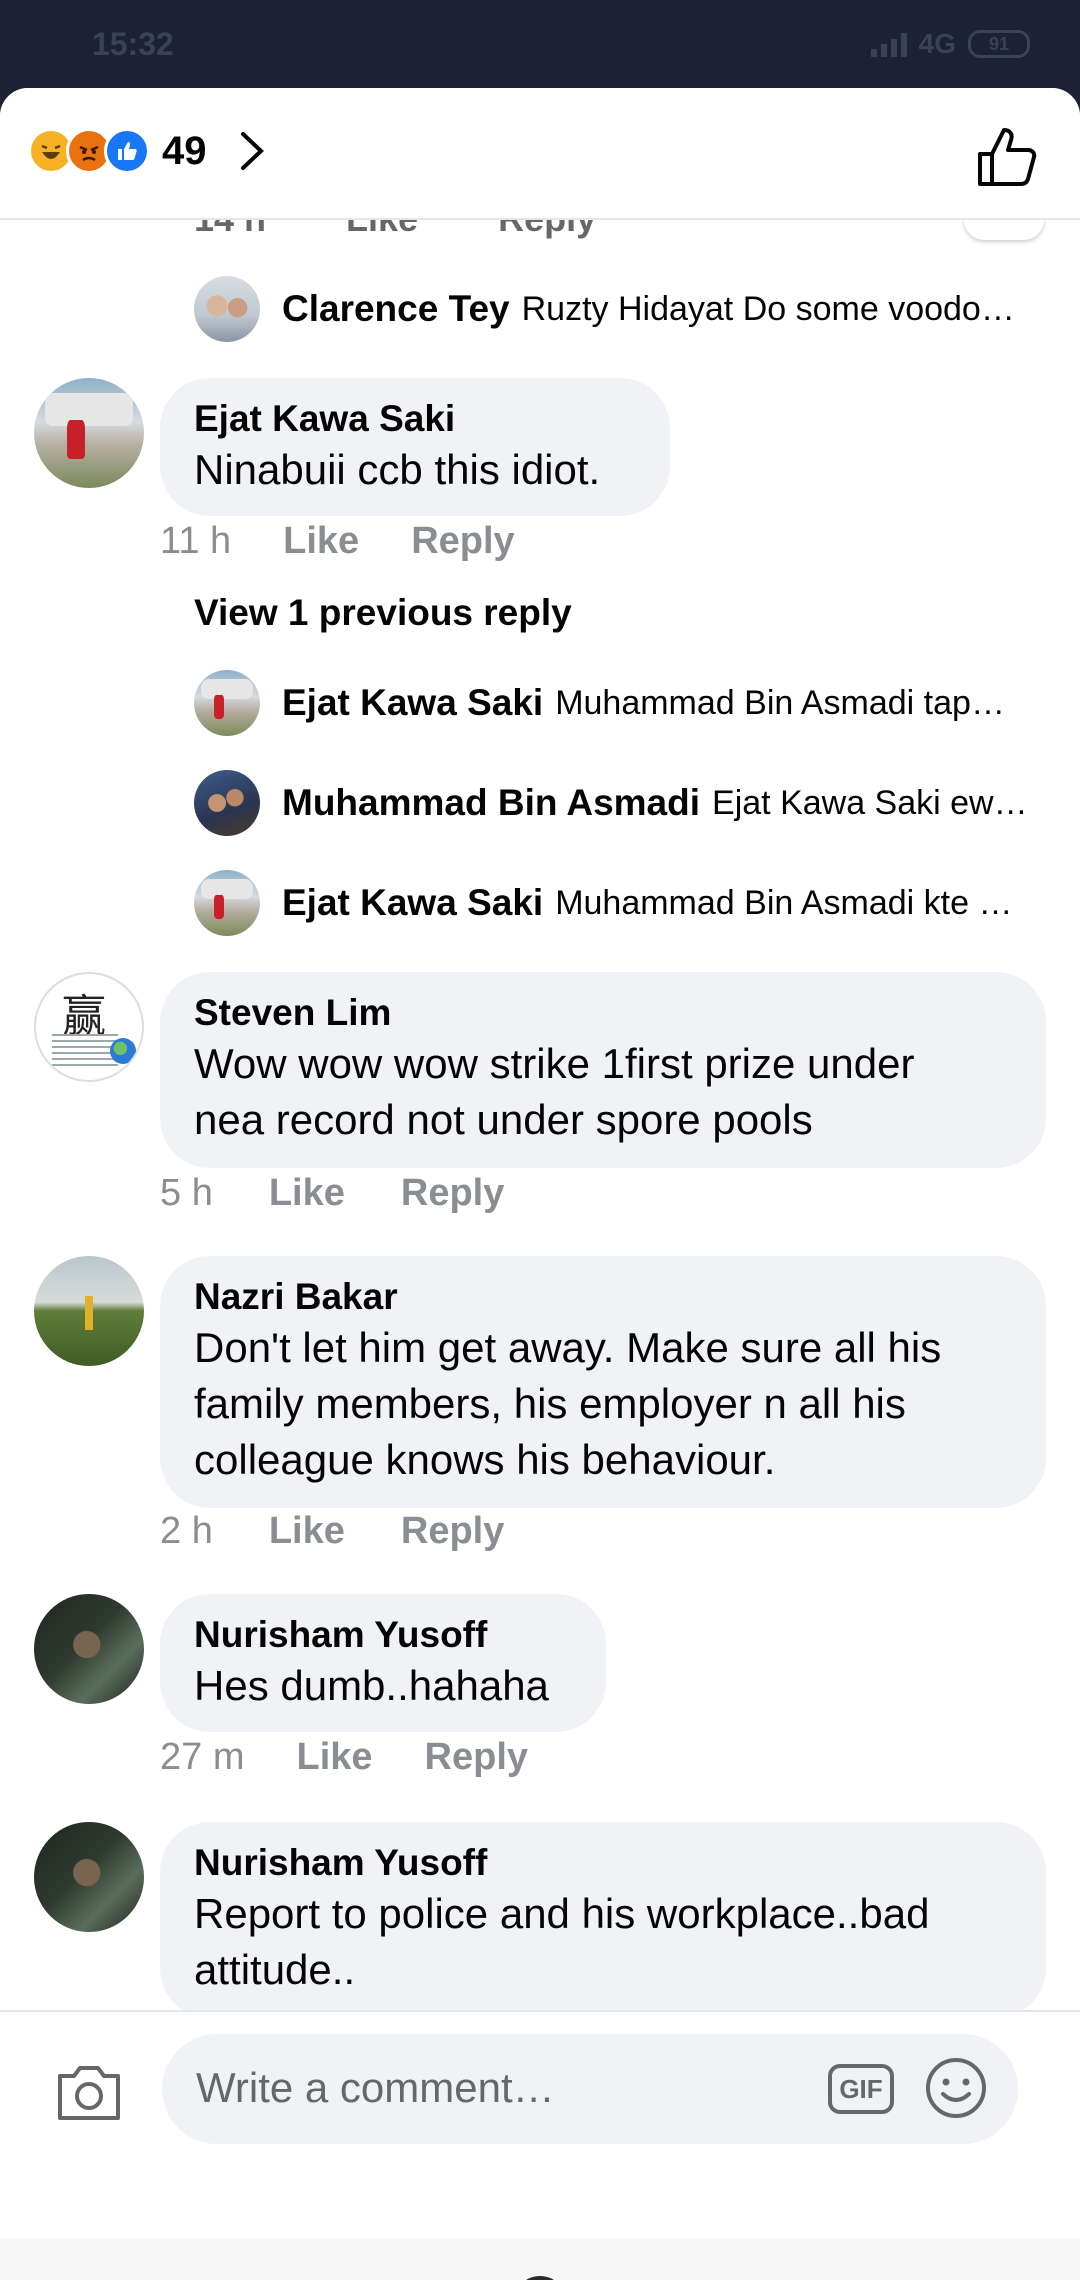 The image size is (1080, 2280). What do you see at coordinates (562, 1913) in the screenshot?
I see `comment-text-line: Report to police and his workplace..bad` at bounding box center [562, 1913].